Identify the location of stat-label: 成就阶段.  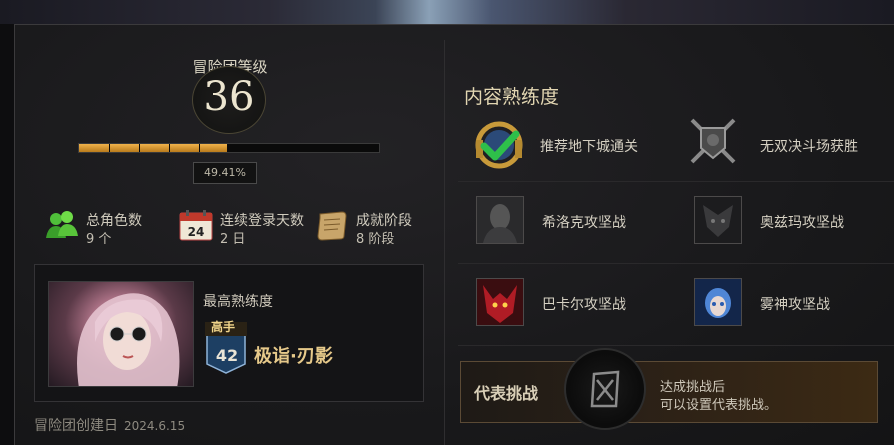
(384, 221).